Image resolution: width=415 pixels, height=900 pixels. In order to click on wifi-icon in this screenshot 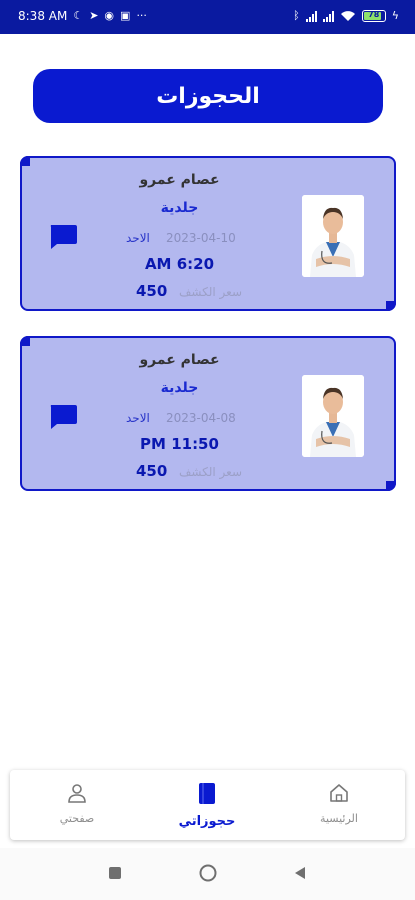, I will do `click(347, 16)`.